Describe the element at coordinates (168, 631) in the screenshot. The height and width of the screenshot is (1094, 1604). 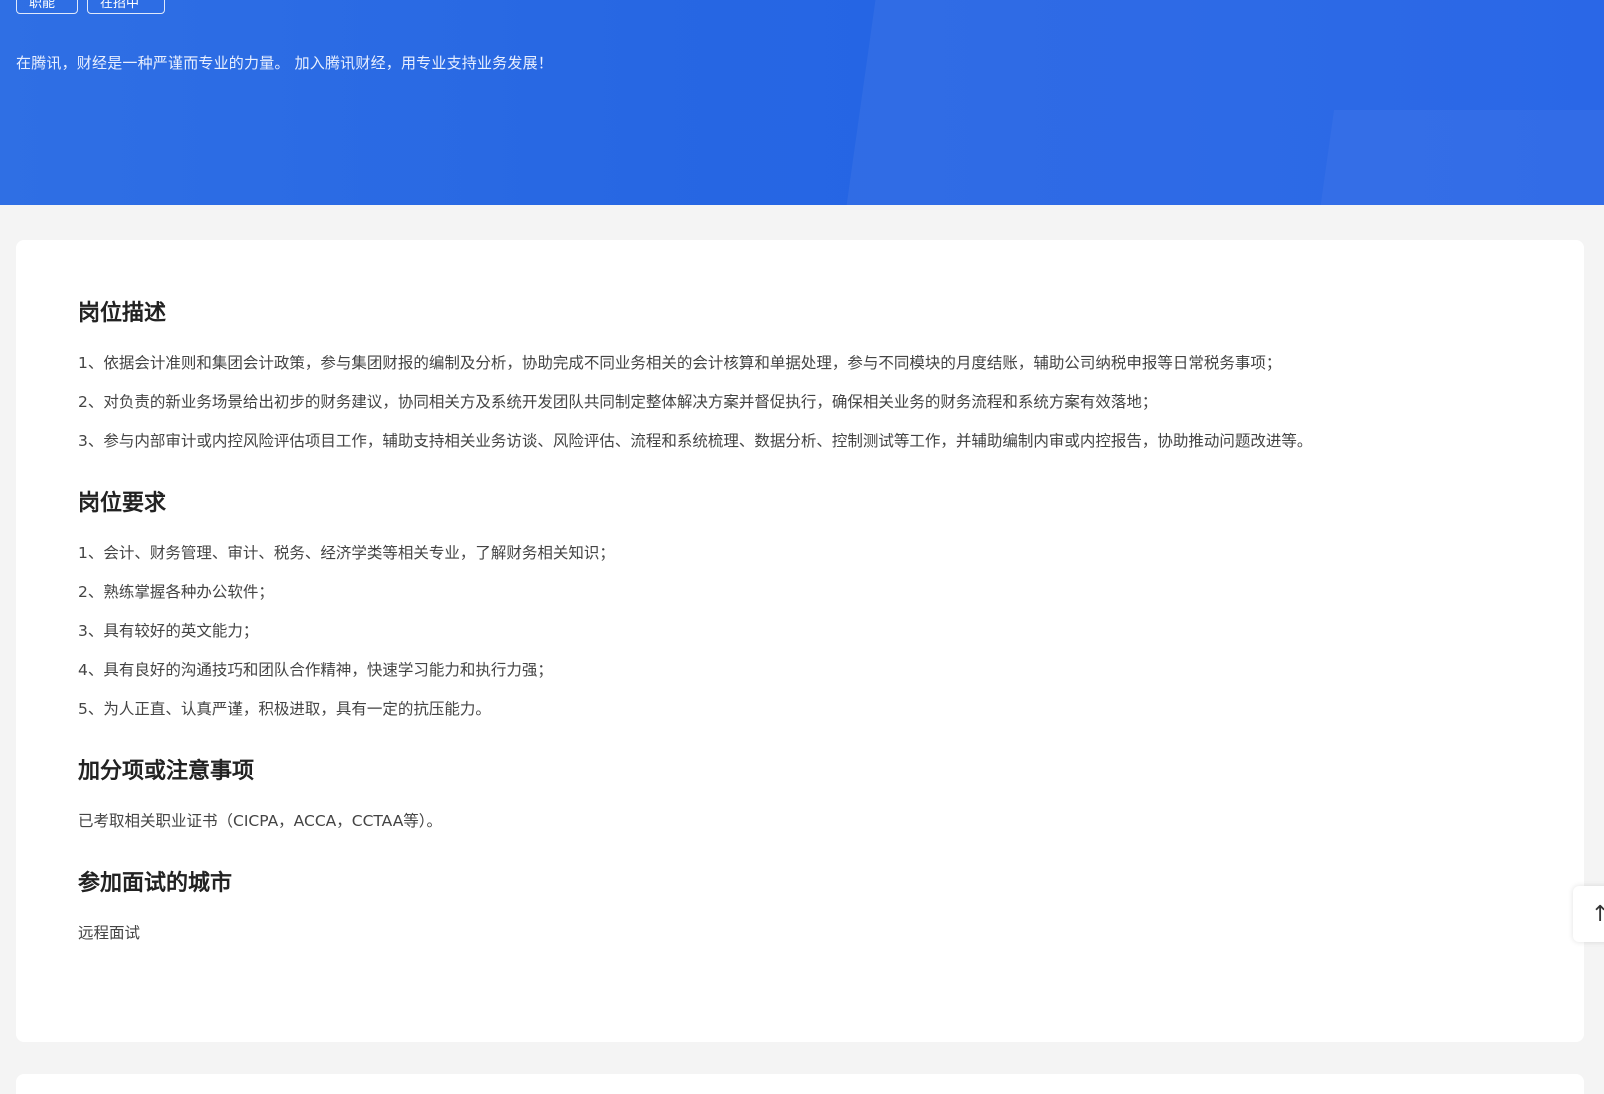
I see `requirement-item: 3、具有较好的英文能力；` at that location.